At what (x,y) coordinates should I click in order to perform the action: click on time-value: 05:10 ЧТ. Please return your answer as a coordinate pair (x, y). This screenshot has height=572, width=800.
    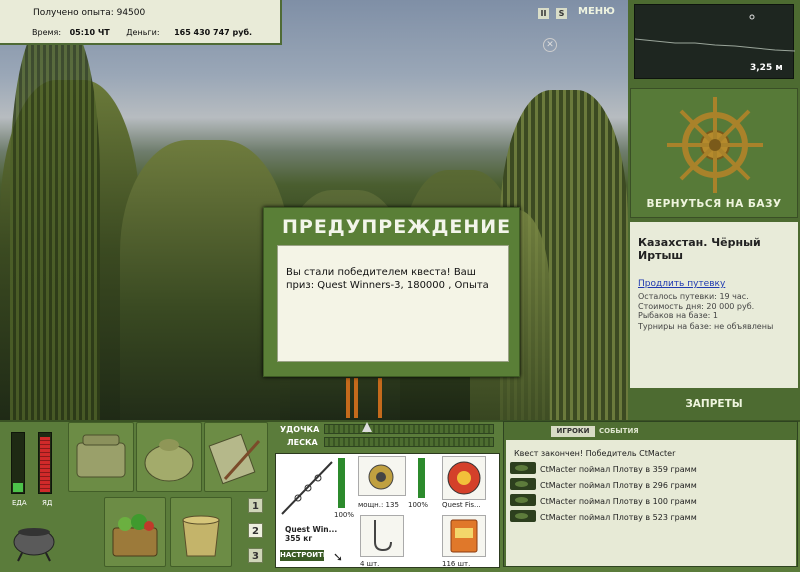
    Looking at the image, I should click on (89, 32).